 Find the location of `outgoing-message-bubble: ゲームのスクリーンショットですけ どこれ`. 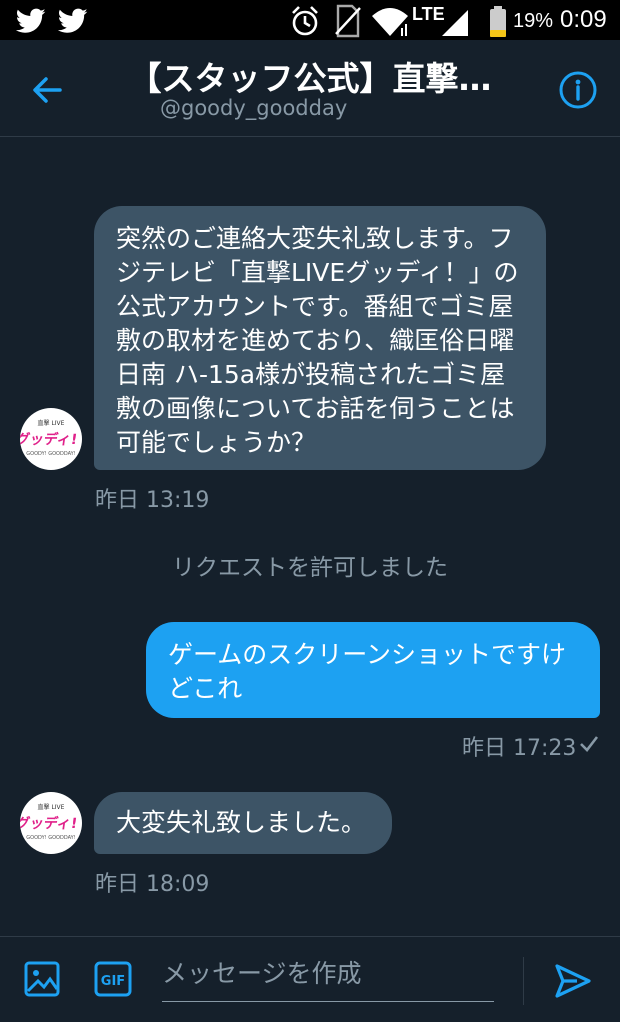

outgoing-message-bubble: ゲームのスクリーンショットですけ どこれ is located at coordinates (373, 670).